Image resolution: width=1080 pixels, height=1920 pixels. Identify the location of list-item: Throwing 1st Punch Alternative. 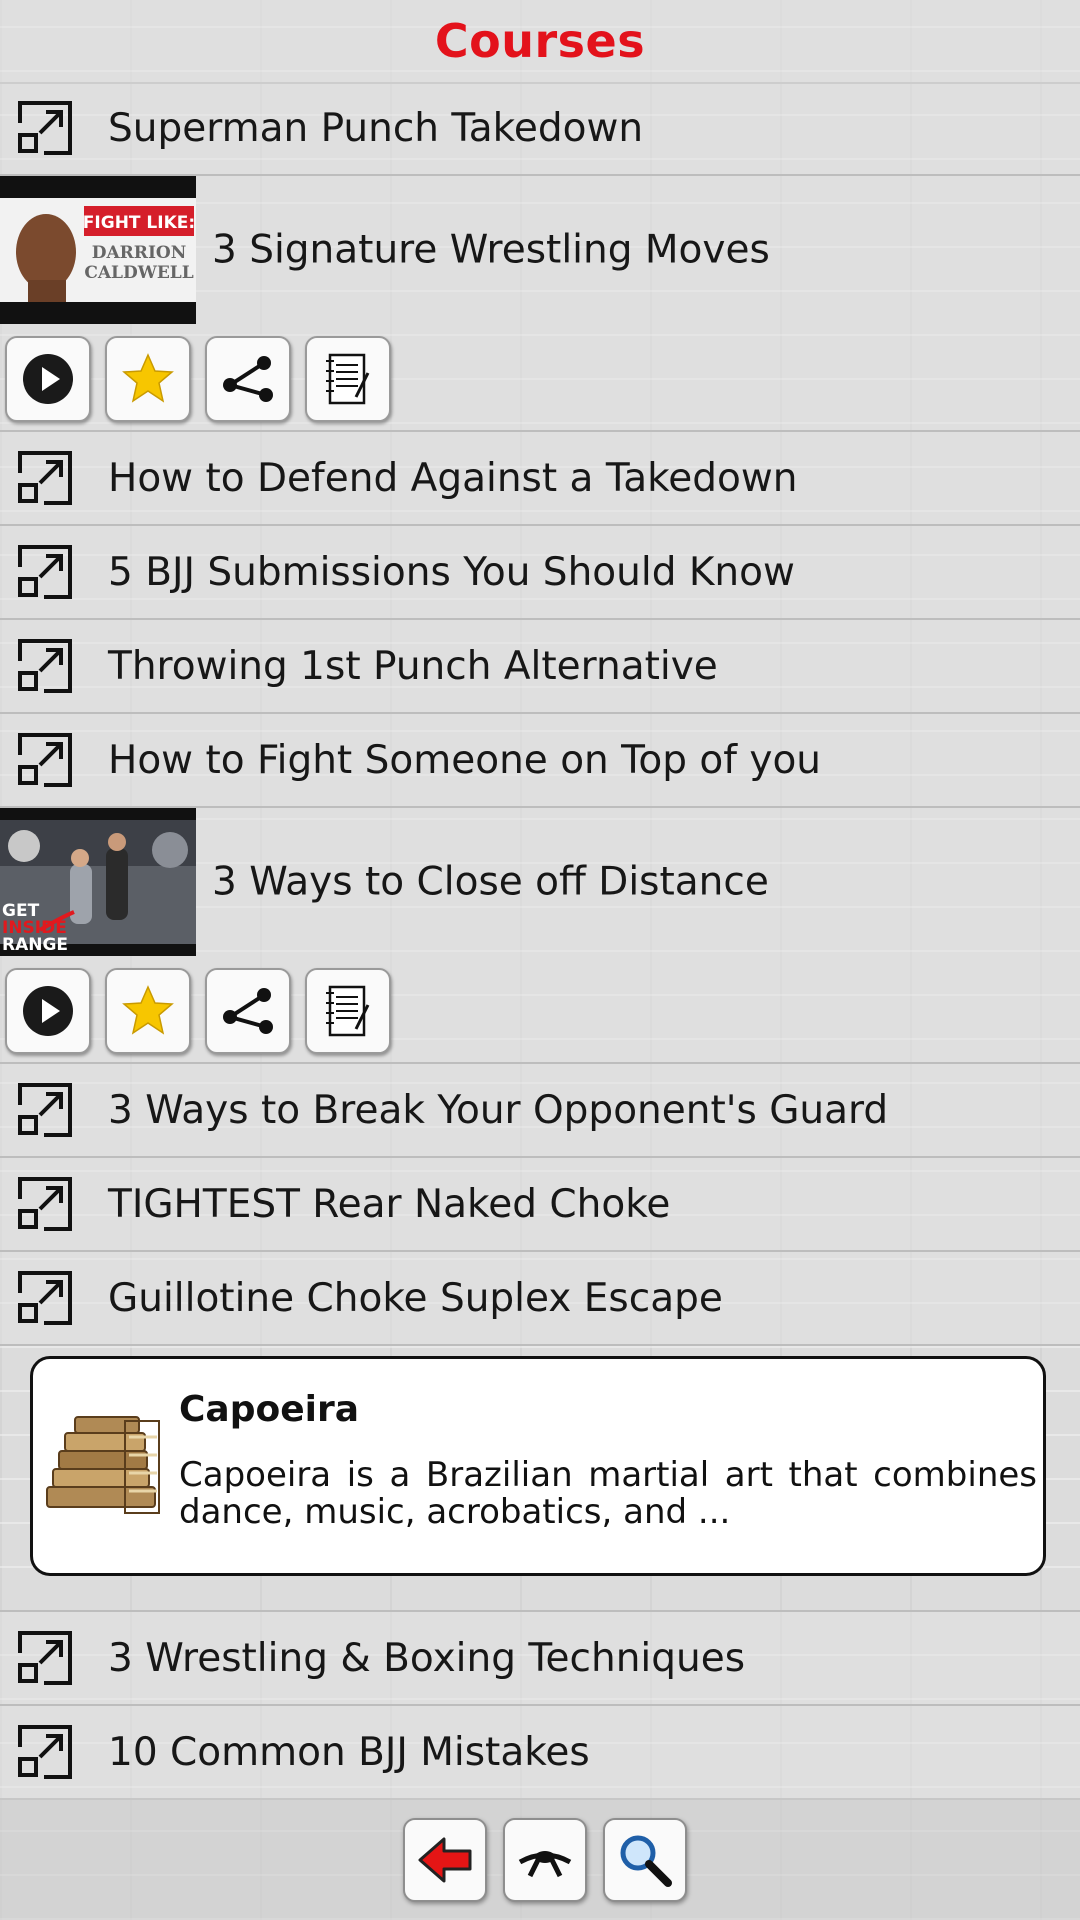
(540, 667).